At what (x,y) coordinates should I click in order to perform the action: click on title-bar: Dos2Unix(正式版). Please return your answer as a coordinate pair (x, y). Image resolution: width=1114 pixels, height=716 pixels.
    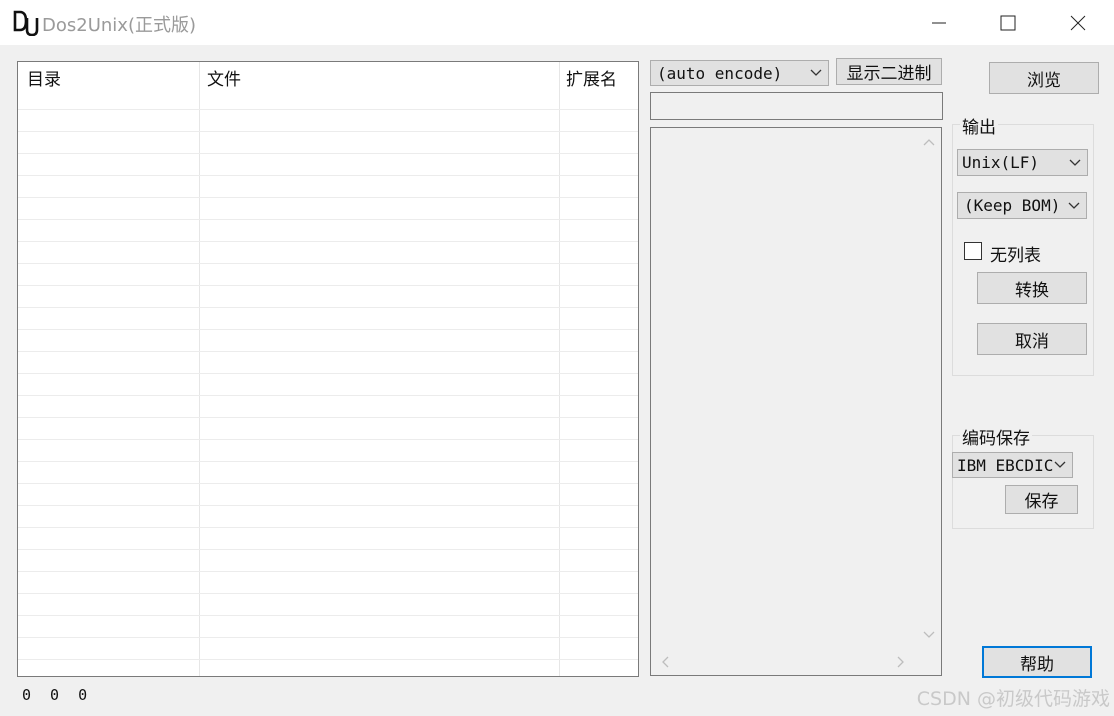
    Looking at the image, I should click on (557, 22).